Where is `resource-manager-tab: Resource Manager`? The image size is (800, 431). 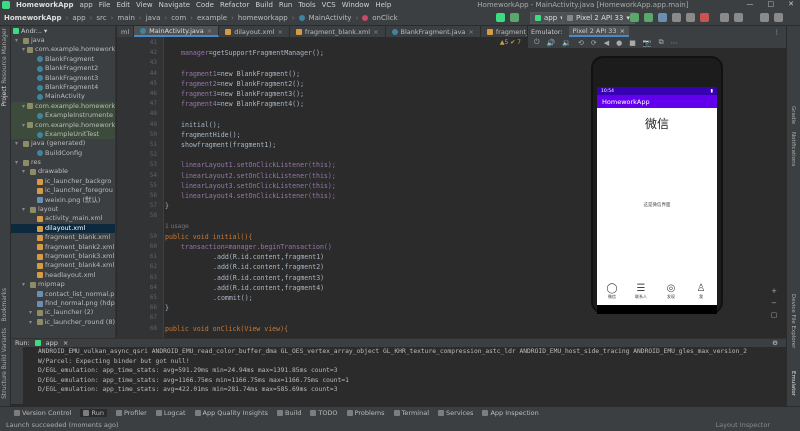
resource-manager-tab: Resource Manager is located at coordinates (4, 56).